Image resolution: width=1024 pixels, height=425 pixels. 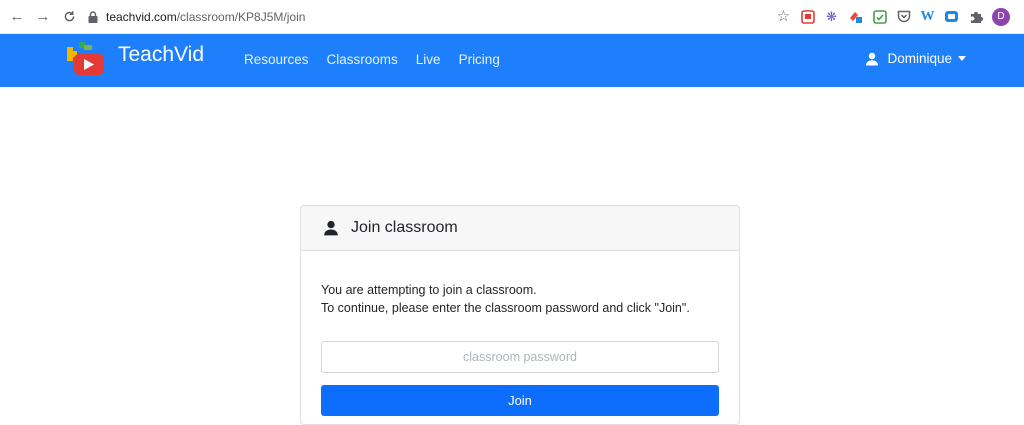 I want to click on user-menu: Dominique, so click(x=915, y=58).